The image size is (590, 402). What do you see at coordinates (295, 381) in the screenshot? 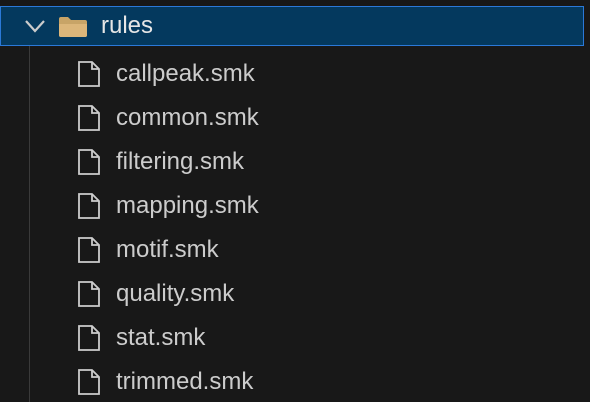
I see `file-row: trimmed.smk` at bounding box center [295, 381].